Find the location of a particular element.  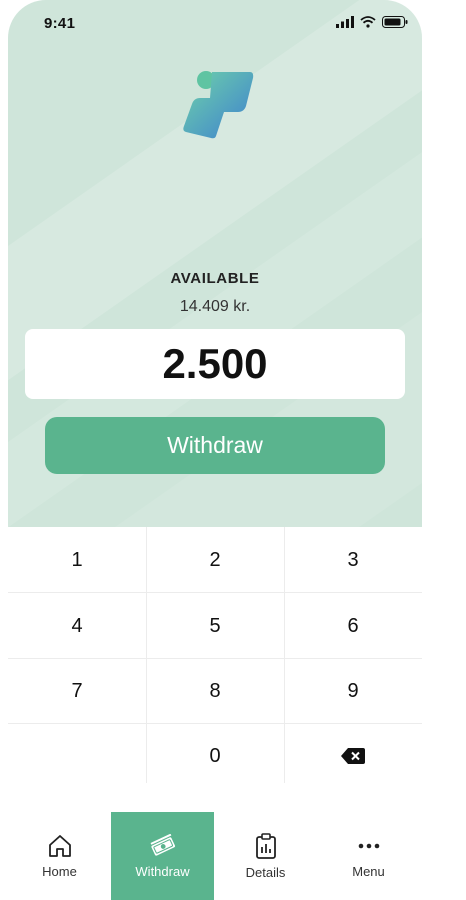

app-logo is located at coordinates (218, 105).